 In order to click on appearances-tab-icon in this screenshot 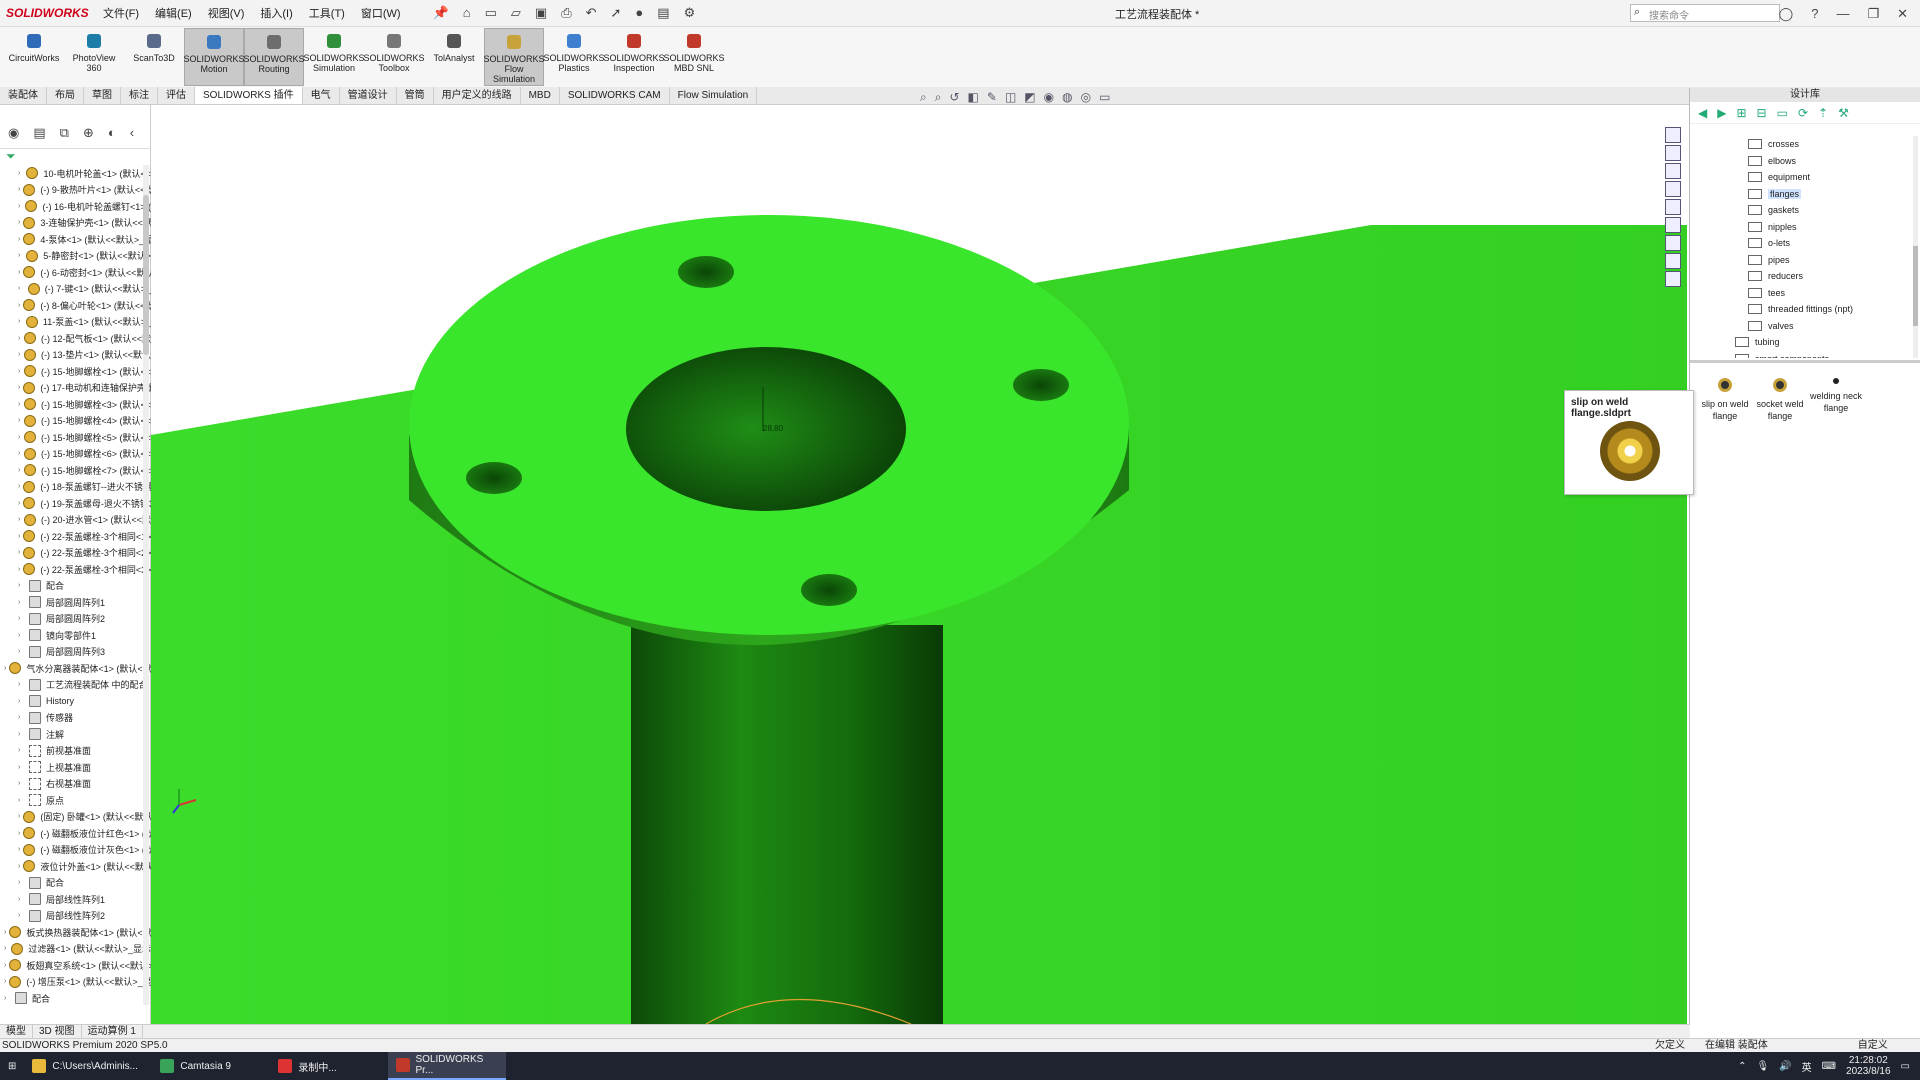, I will do `click(1673, 207)`.